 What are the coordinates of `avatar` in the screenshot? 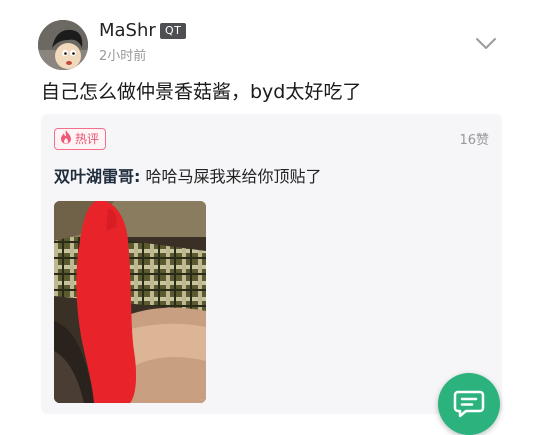 It's located at (63, 45).